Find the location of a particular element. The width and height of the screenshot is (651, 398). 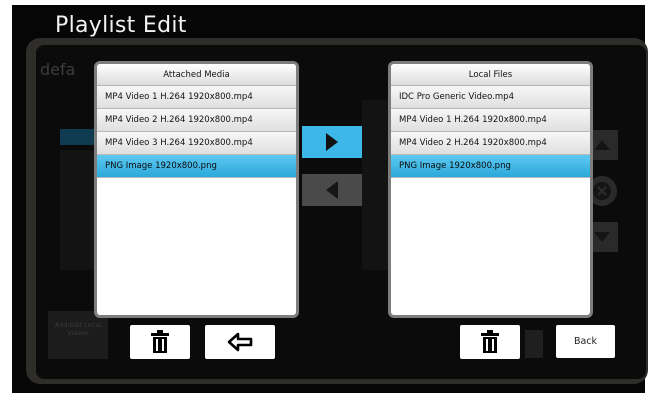

add-to-attached-button is located at coordinates (332, 142).